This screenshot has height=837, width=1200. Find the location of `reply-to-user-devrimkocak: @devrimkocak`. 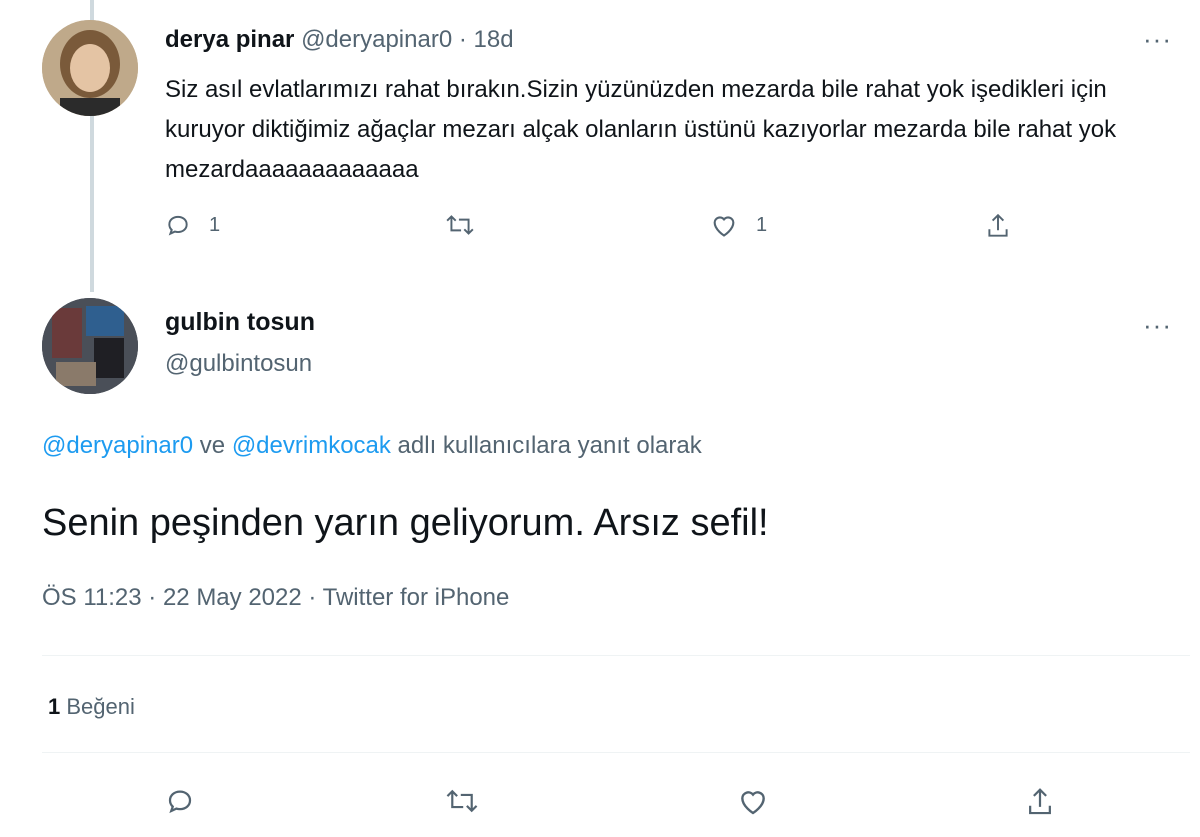

reply-to-user-devrimkocak: @devrimkocak is located at coordinates (311, 445).